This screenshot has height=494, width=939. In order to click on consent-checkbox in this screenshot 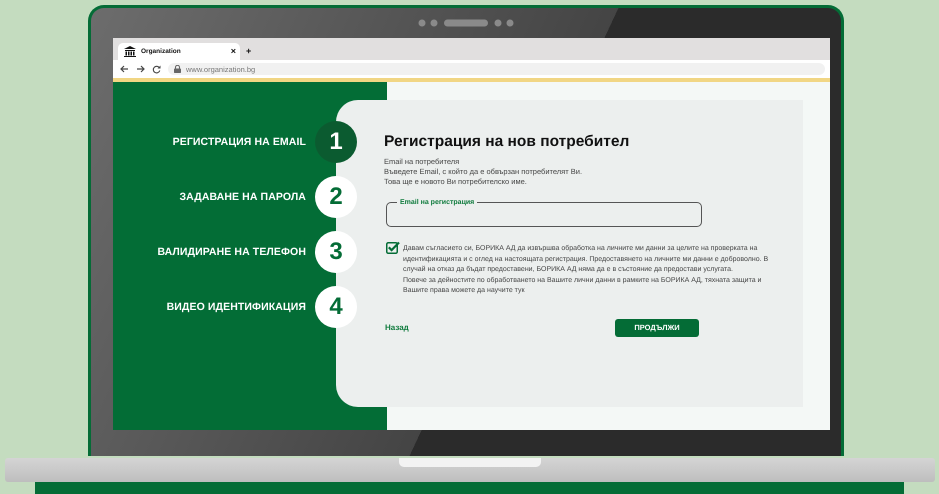, I will do `click(393, 247)`.